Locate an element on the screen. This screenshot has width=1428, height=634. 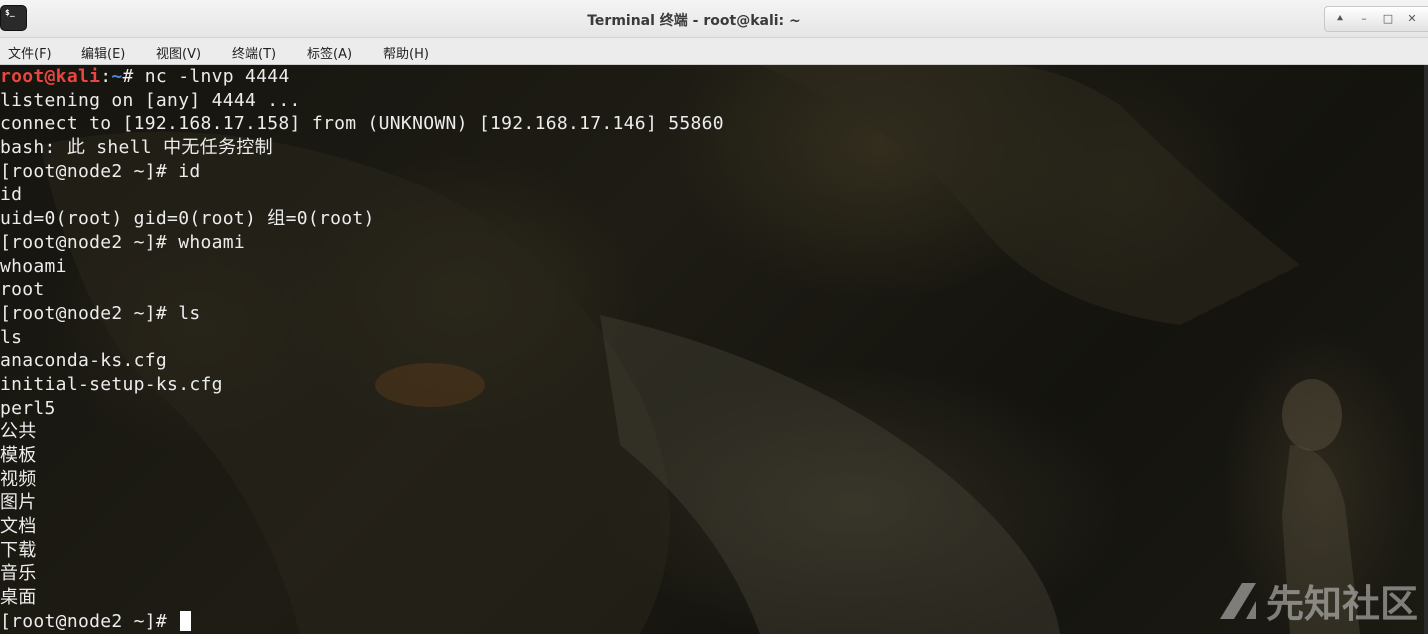
window-title: Terminal 终端 - root@kali: ~ is located at coordinates (694, 21).